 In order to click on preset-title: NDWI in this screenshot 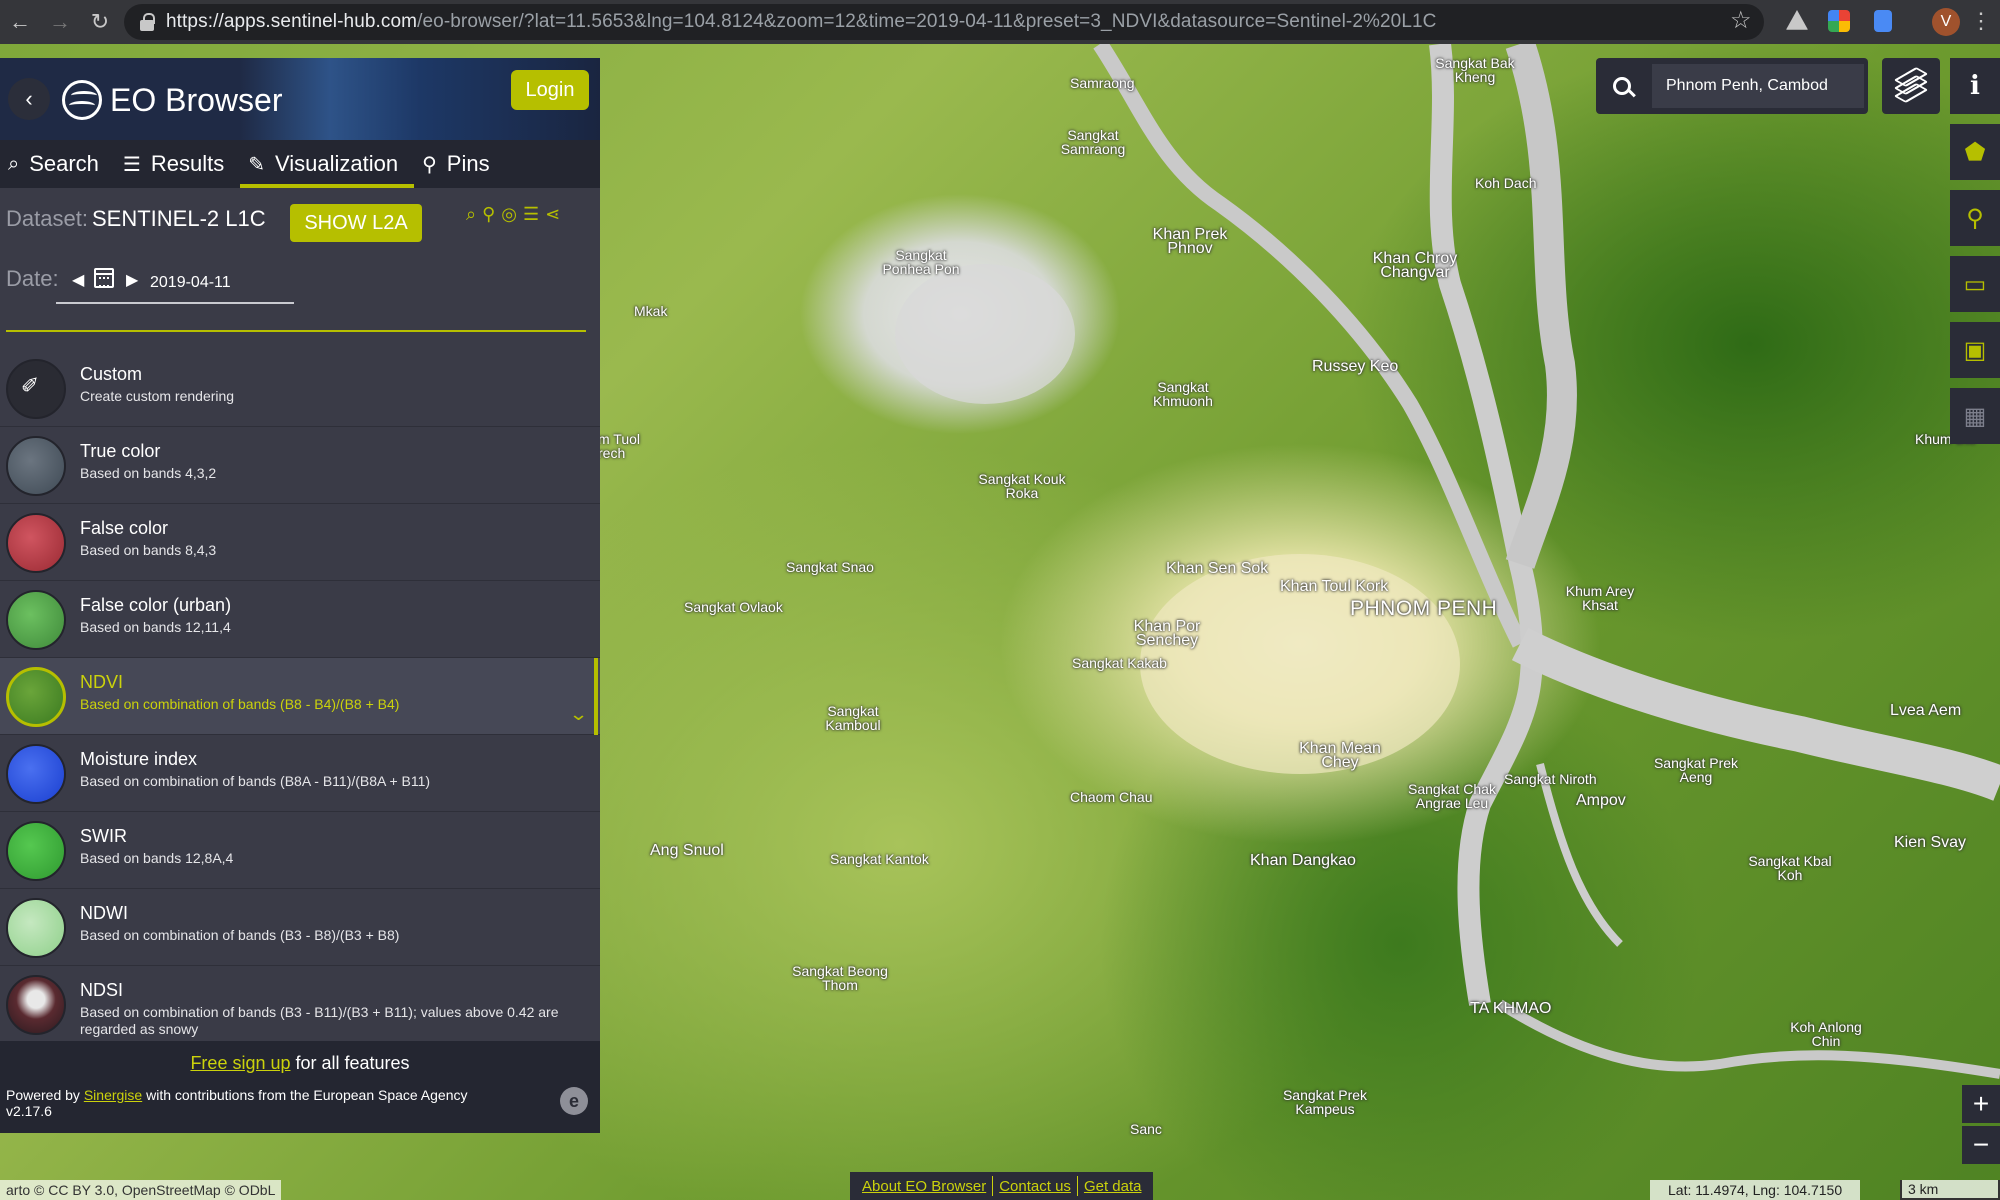, I will do `click(104, 913)`.